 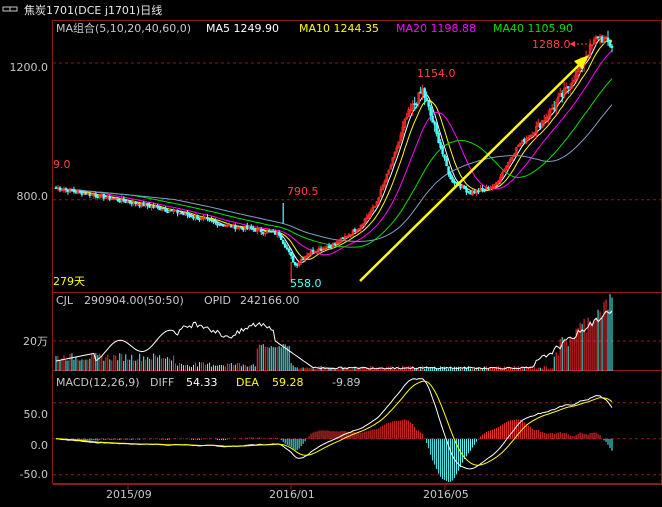 What do you see at coordinates (247, 382) in the screenshot?
I see `legend-dea: DEA` at bounding box center [247, 382].